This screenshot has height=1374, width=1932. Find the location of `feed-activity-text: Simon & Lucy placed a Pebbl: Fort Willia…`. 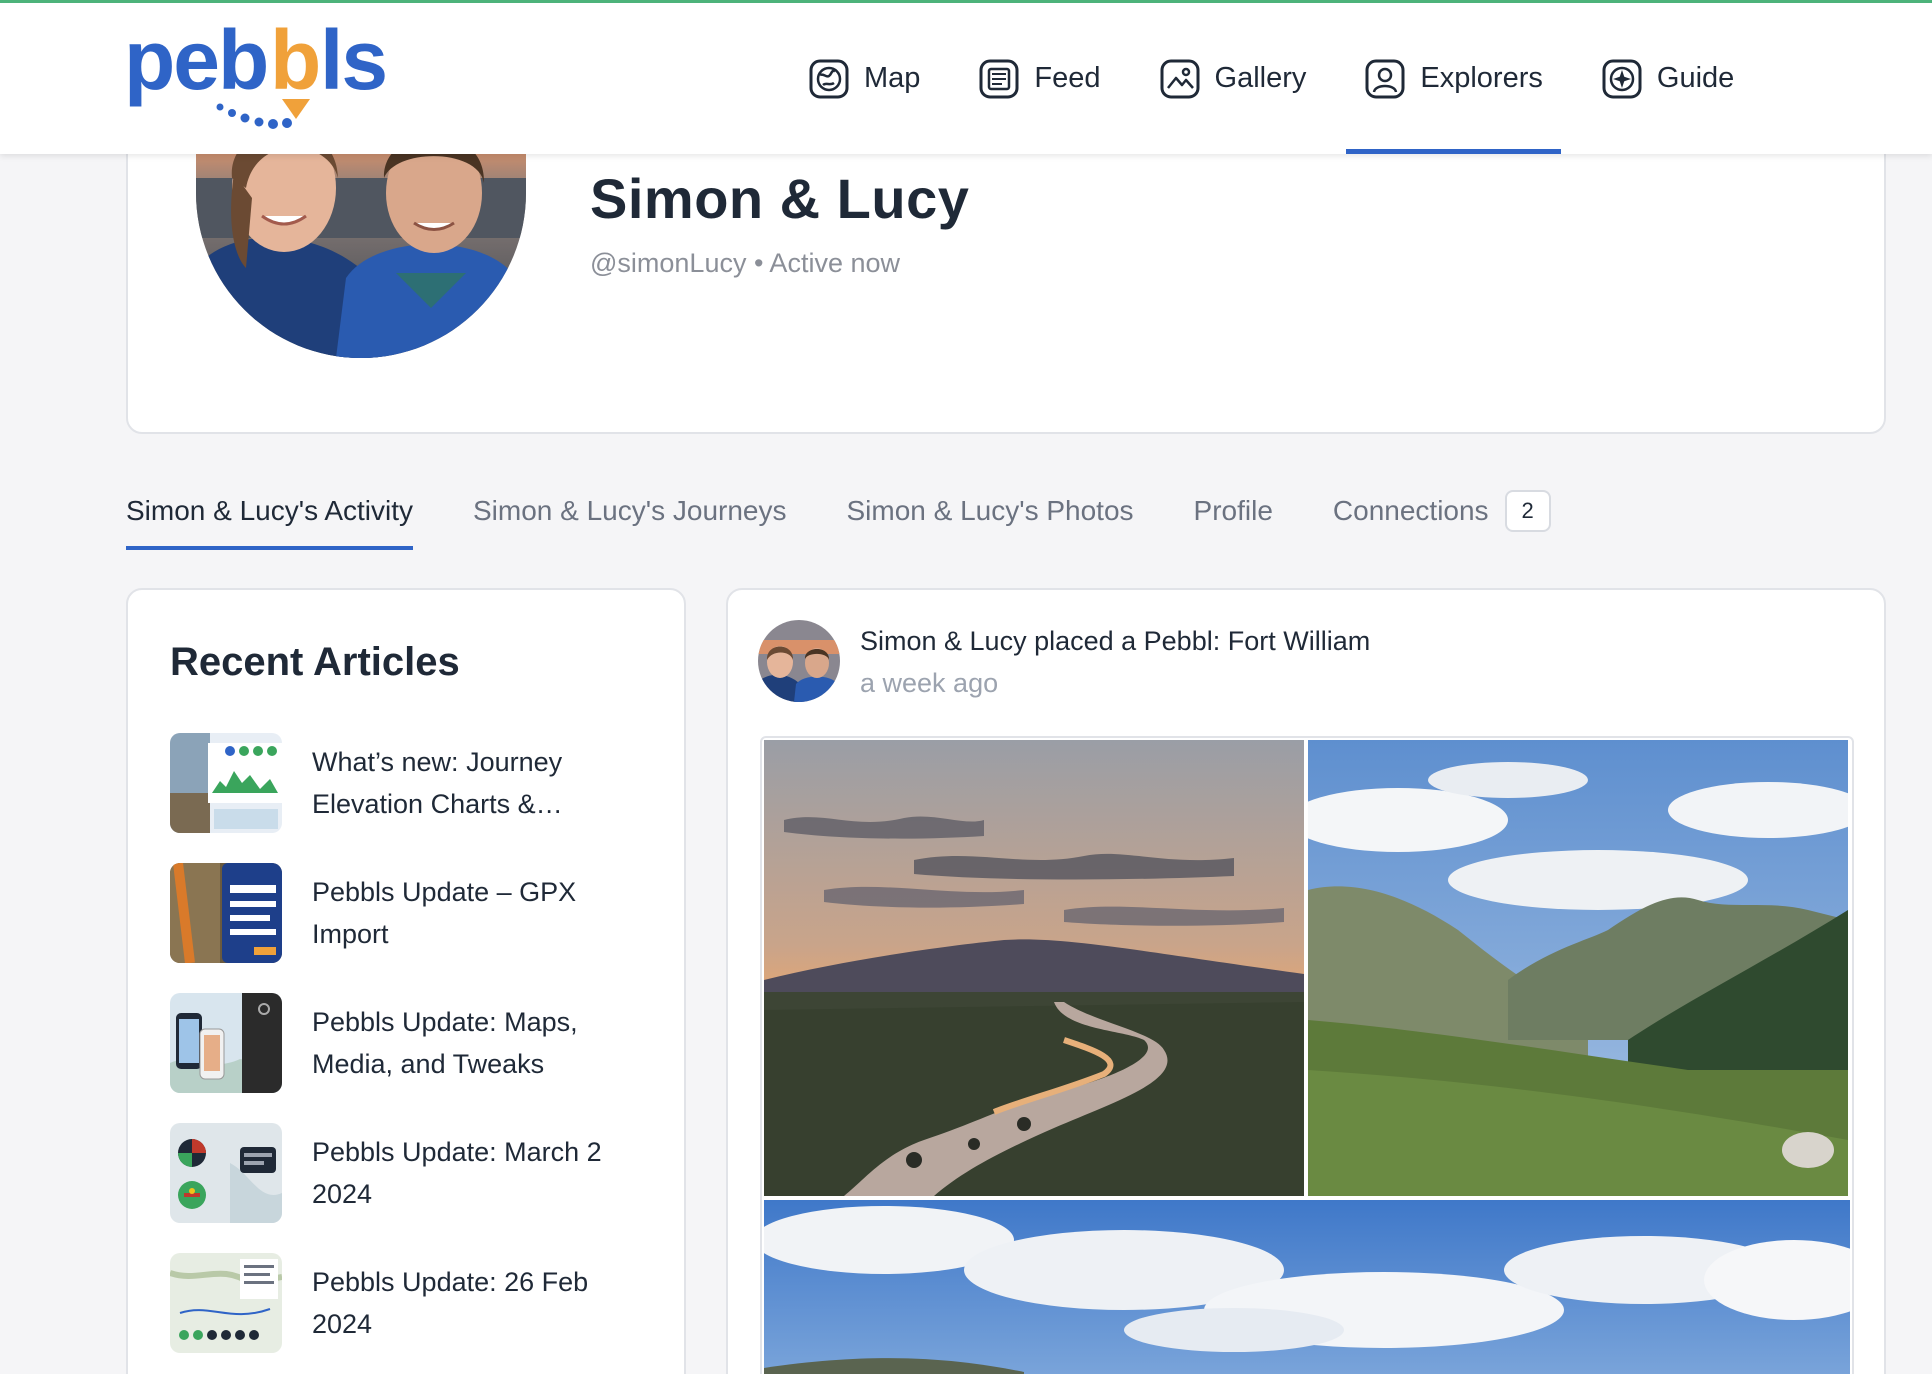

feed-activity-text: Simon & Lucy placed a Pebbl: Fort Willia… is located at coordinates (1115, 641).